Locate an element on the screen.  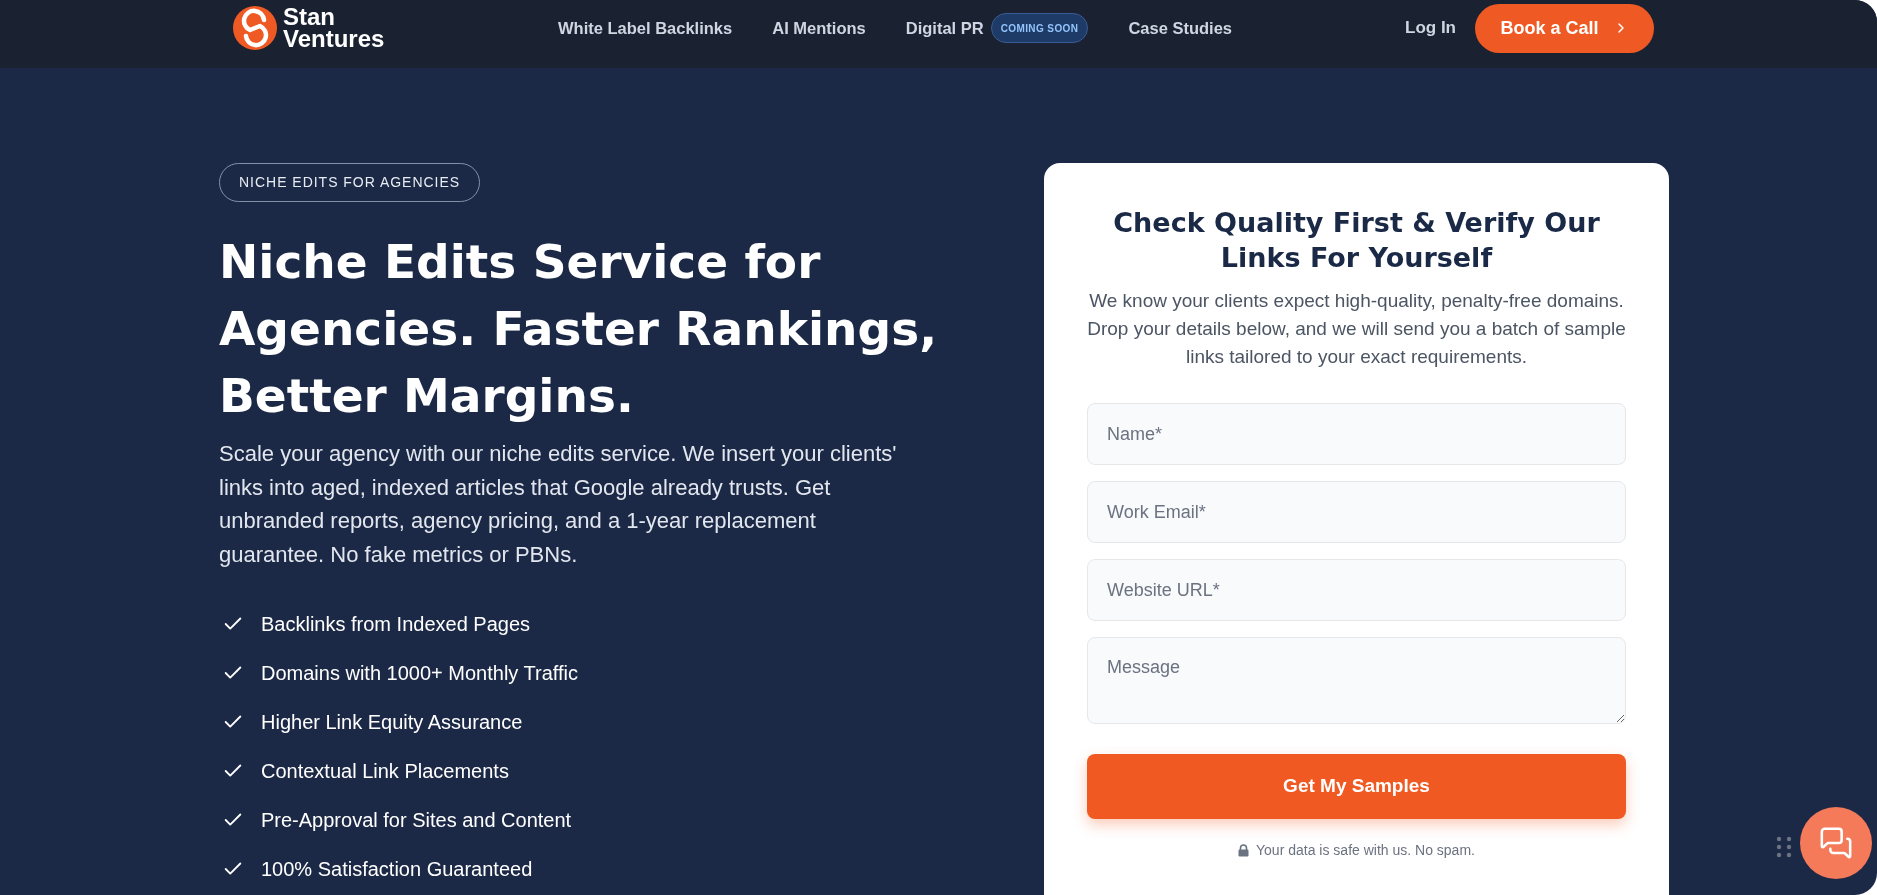
feature-text: Contextual Link Placements is located at coordinates (385, 771).